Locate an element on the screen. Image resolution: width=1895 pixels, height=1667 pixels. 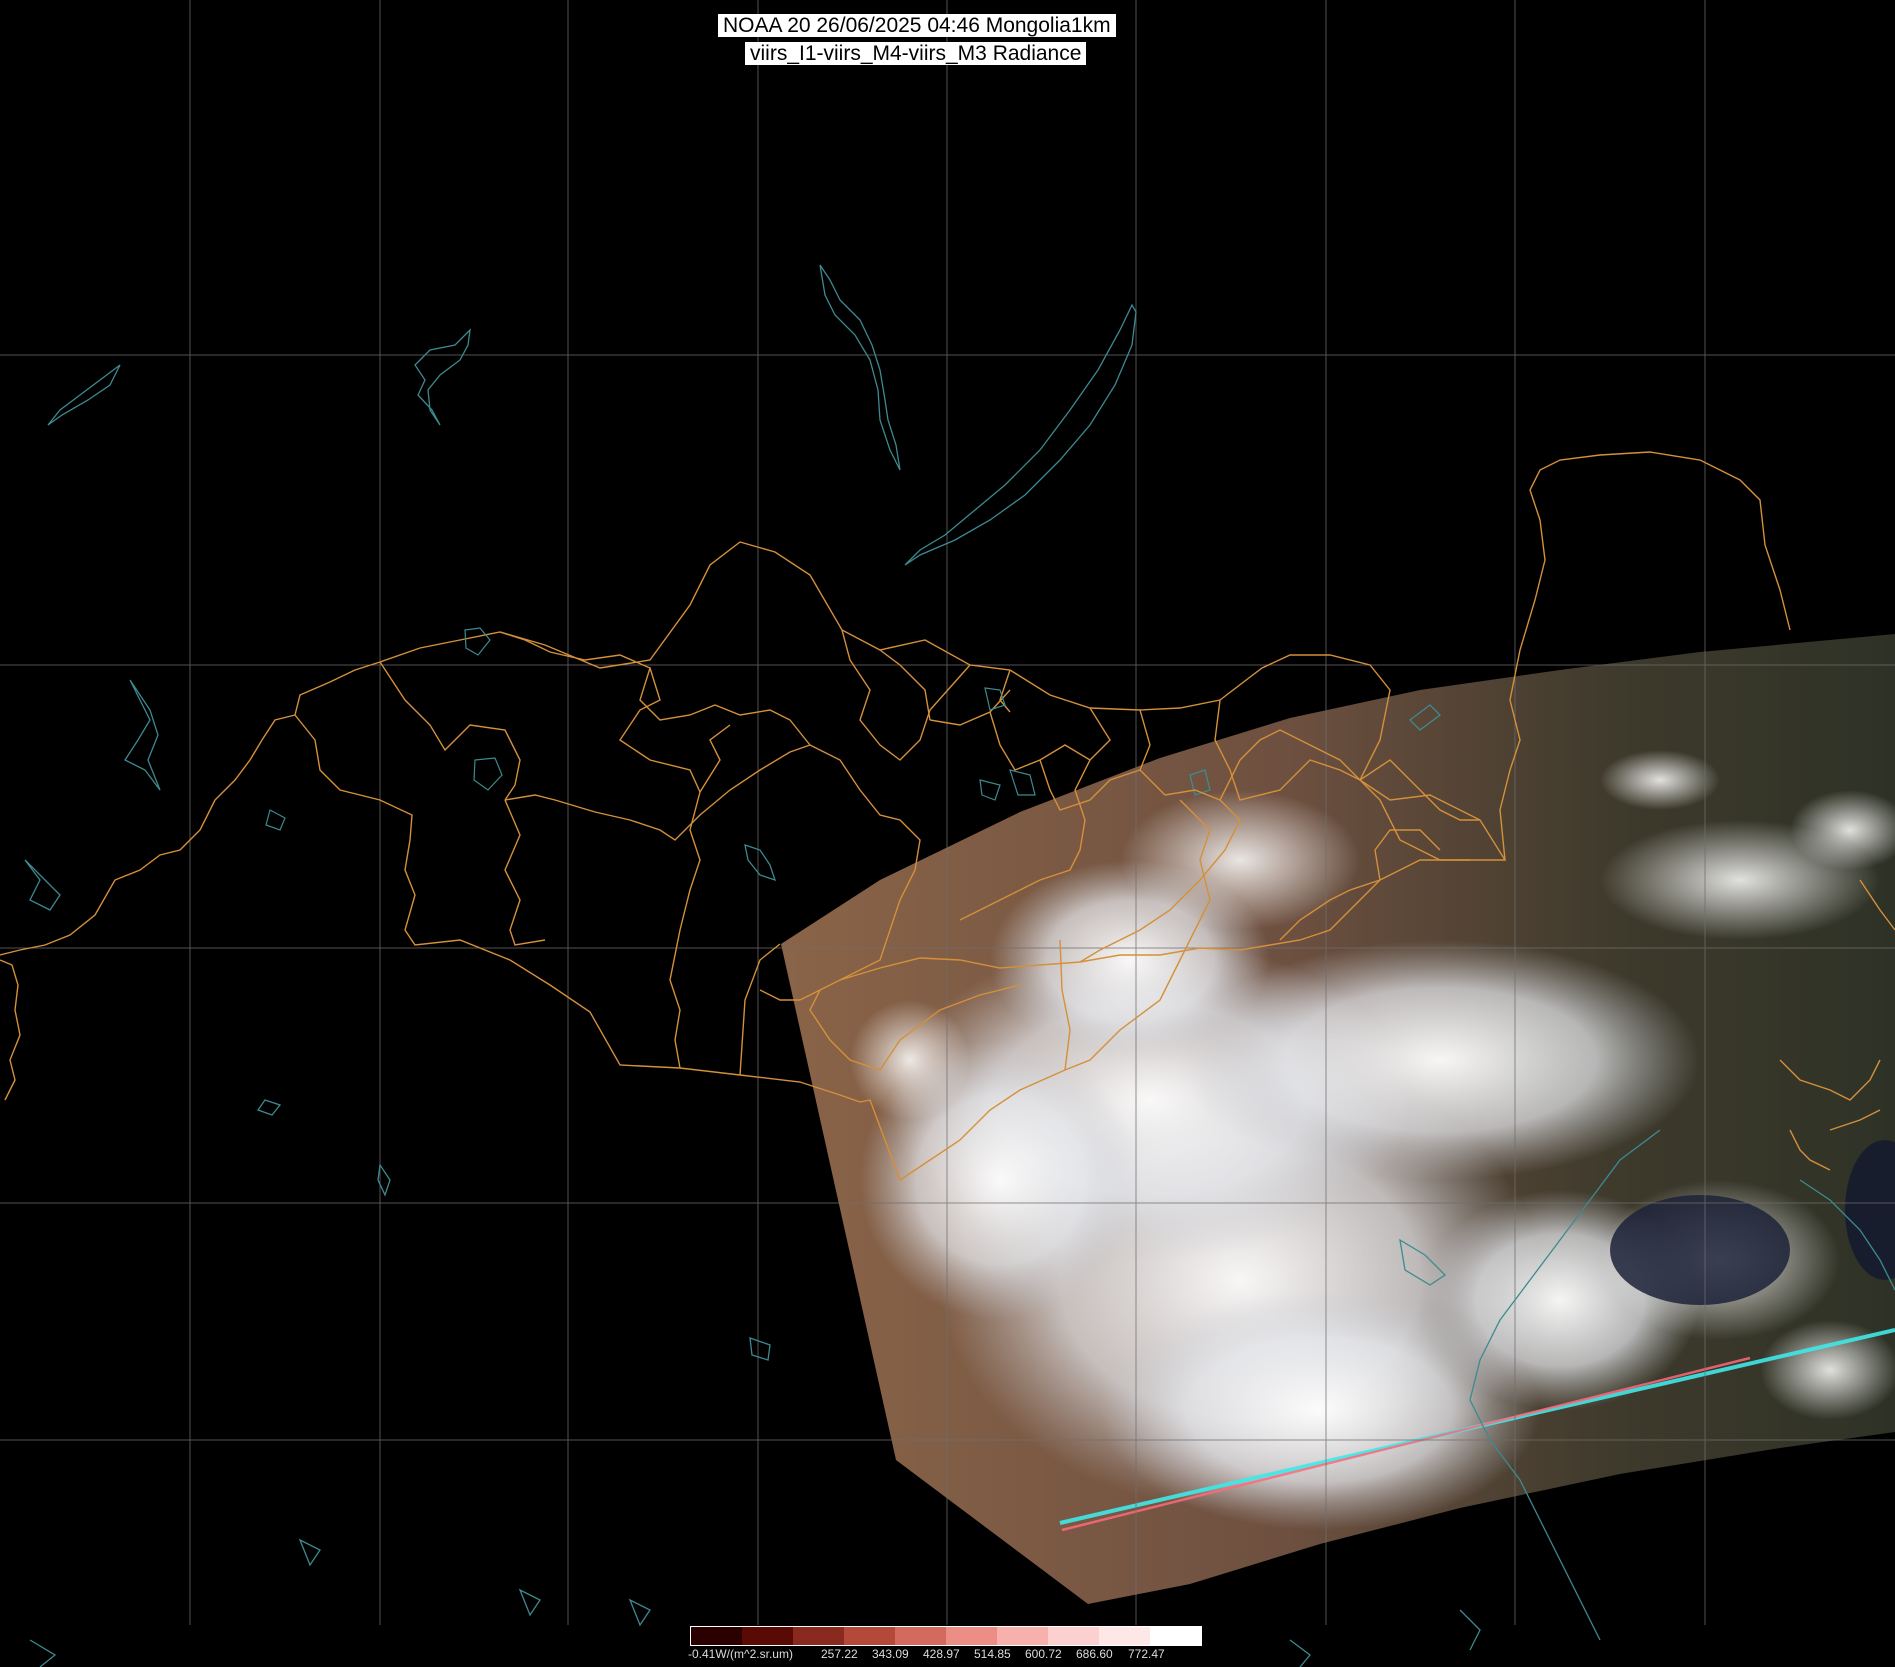
map-title-line-2: viirs_I1-viirs_M4-viirs_M3 Radiance is located at coordinates (916, 53).